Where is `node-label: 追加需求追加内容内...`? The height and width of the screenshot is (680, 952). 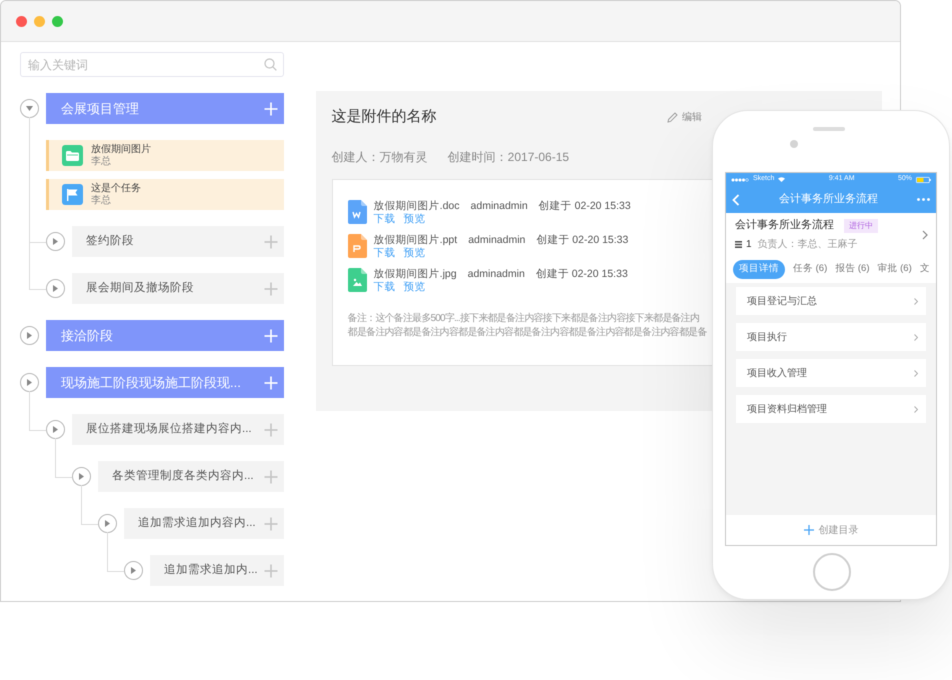 node-label: 追加需求追加内容内... is located at coordinates (197, 523).